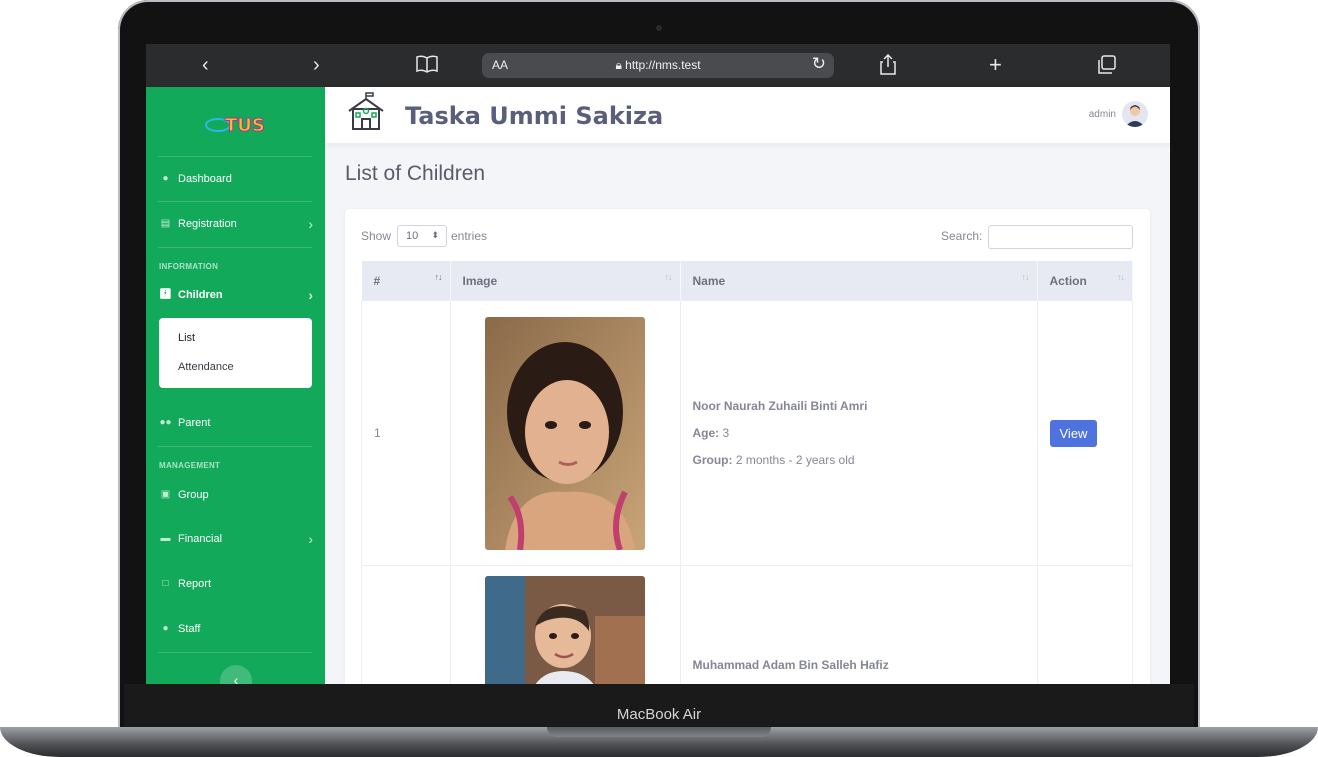 The image size is (1318, 757). What do you see at coordinates (422, 236) in the screenshot?
I see `entries-select: 10 ⬍` at bounding box center [422, 236].